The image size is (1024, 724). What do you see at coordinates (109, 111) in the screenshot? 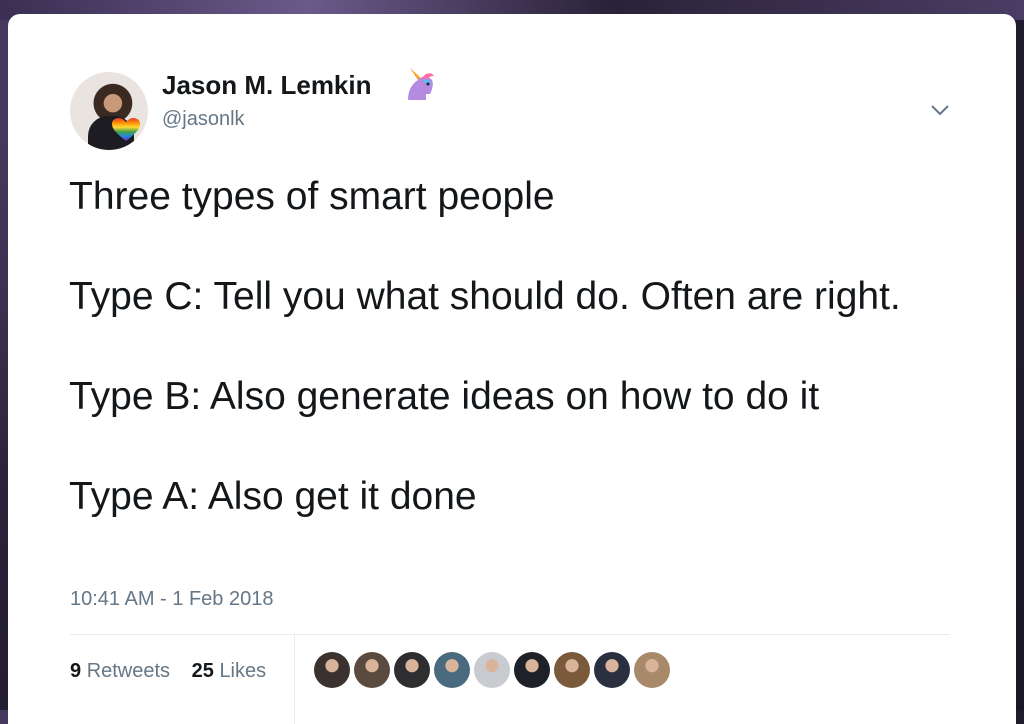
I see `avatar` at bounding box center [109, 111].